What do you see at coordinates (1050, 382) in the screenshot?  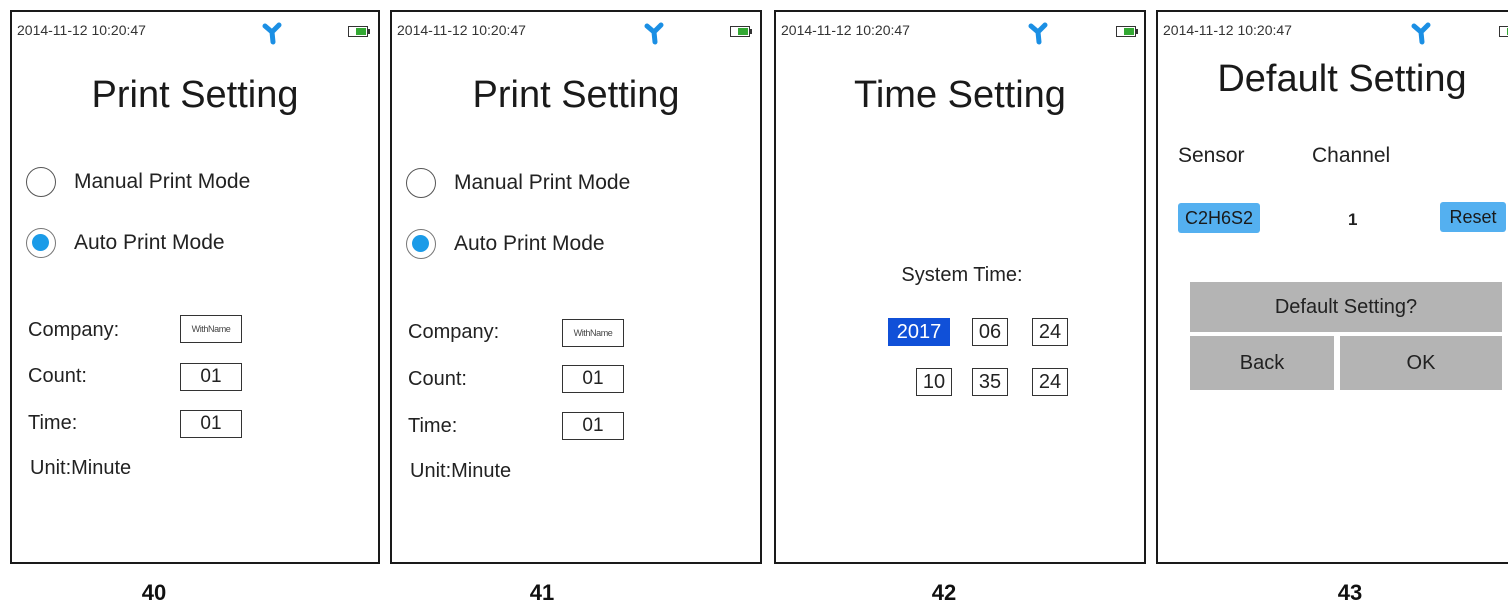 I see `second-field: 24` at bounding box center [1050, 382].